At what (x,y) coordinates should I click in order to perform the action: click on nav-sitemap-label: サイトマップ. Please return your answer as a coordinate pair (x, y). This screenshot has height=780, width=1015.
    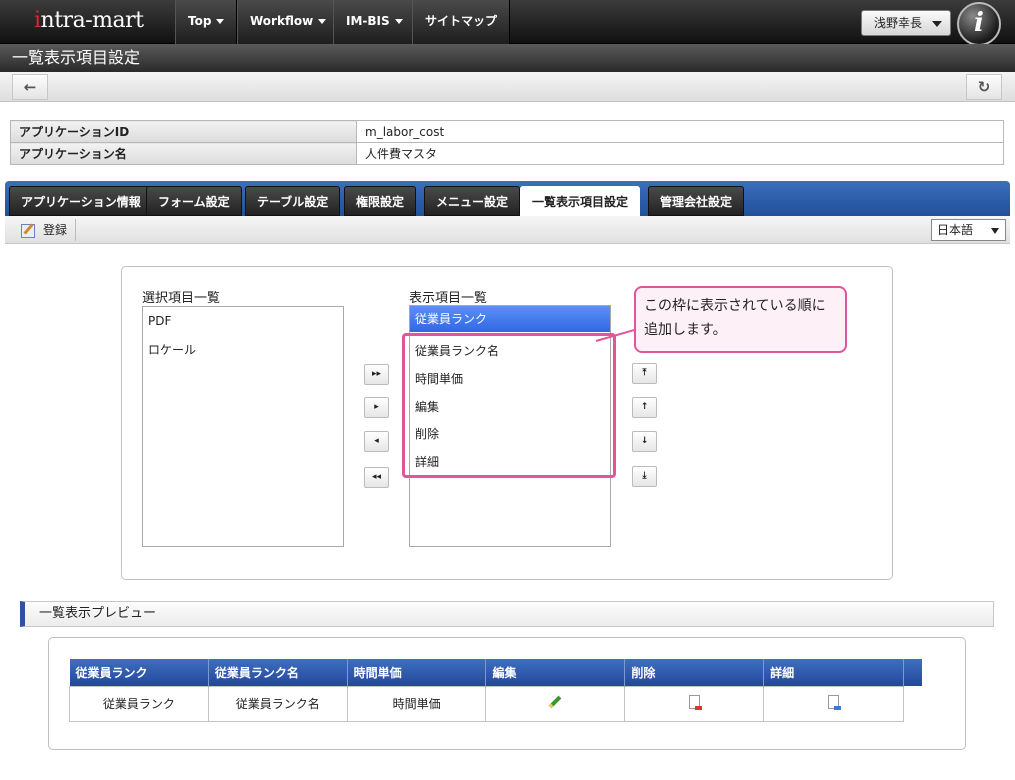
    Looking at the image, I should click on (461, 21).